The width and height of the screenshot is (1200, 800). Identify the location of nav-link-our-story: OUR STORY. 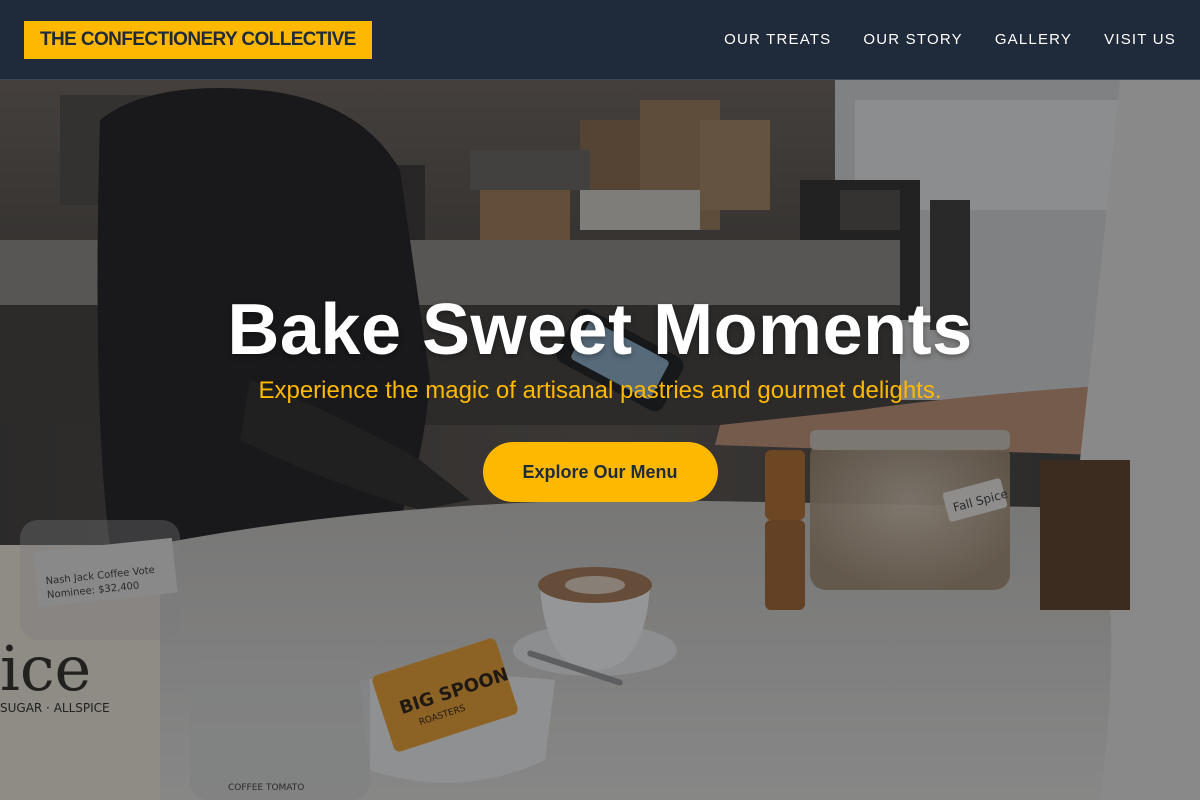
(912, 39).